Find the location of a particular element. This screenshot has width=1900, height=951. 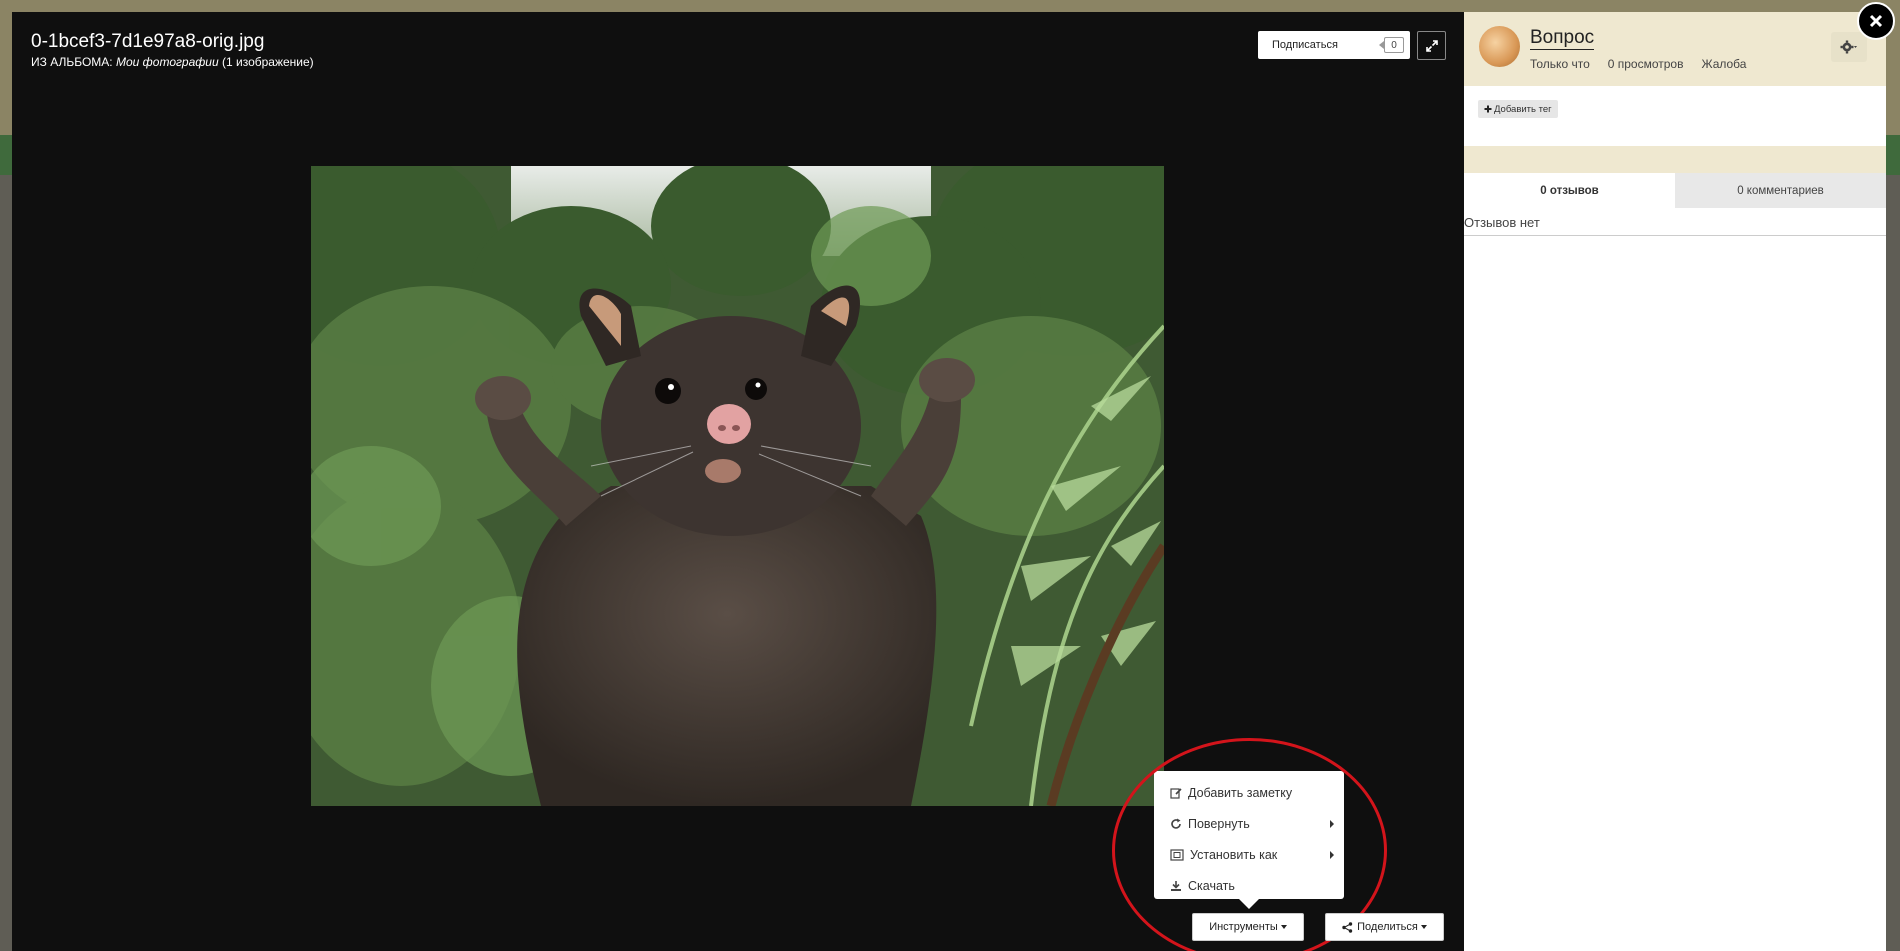

reviews-tabs: 0 отзывов 0 комментариев is located at coordinates (1675, 190).